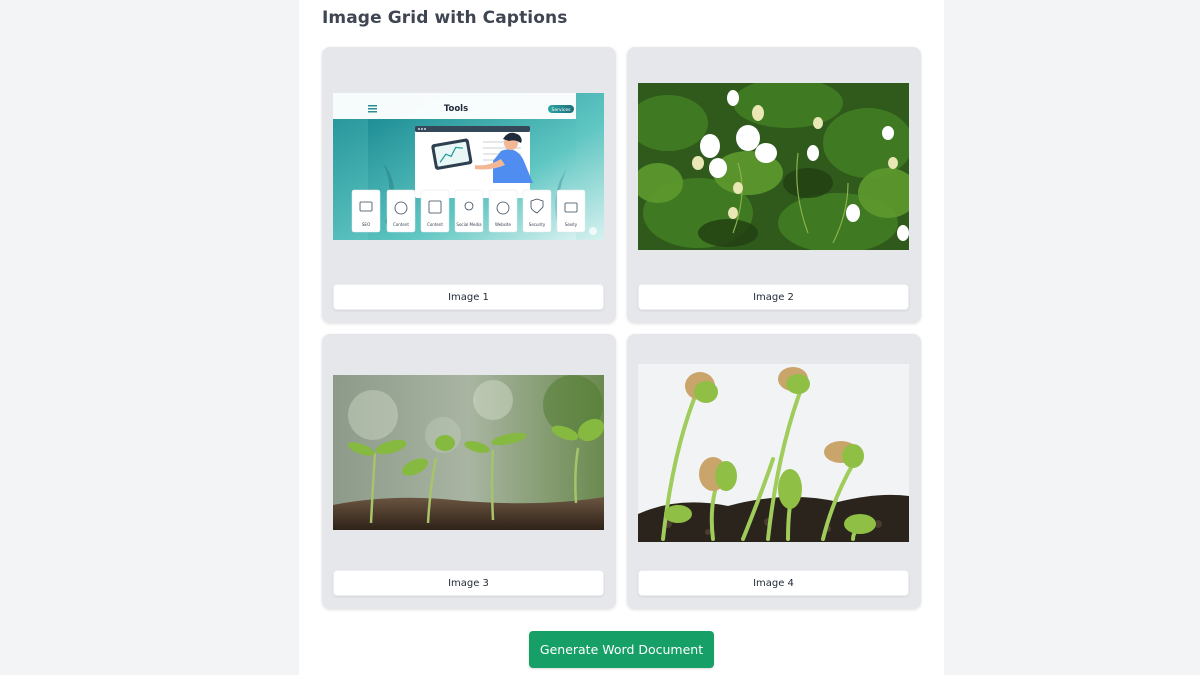  Describe the element at coordinates (469, 224) in the screenshot. I see `tool-label-4: Social Media` at that location.